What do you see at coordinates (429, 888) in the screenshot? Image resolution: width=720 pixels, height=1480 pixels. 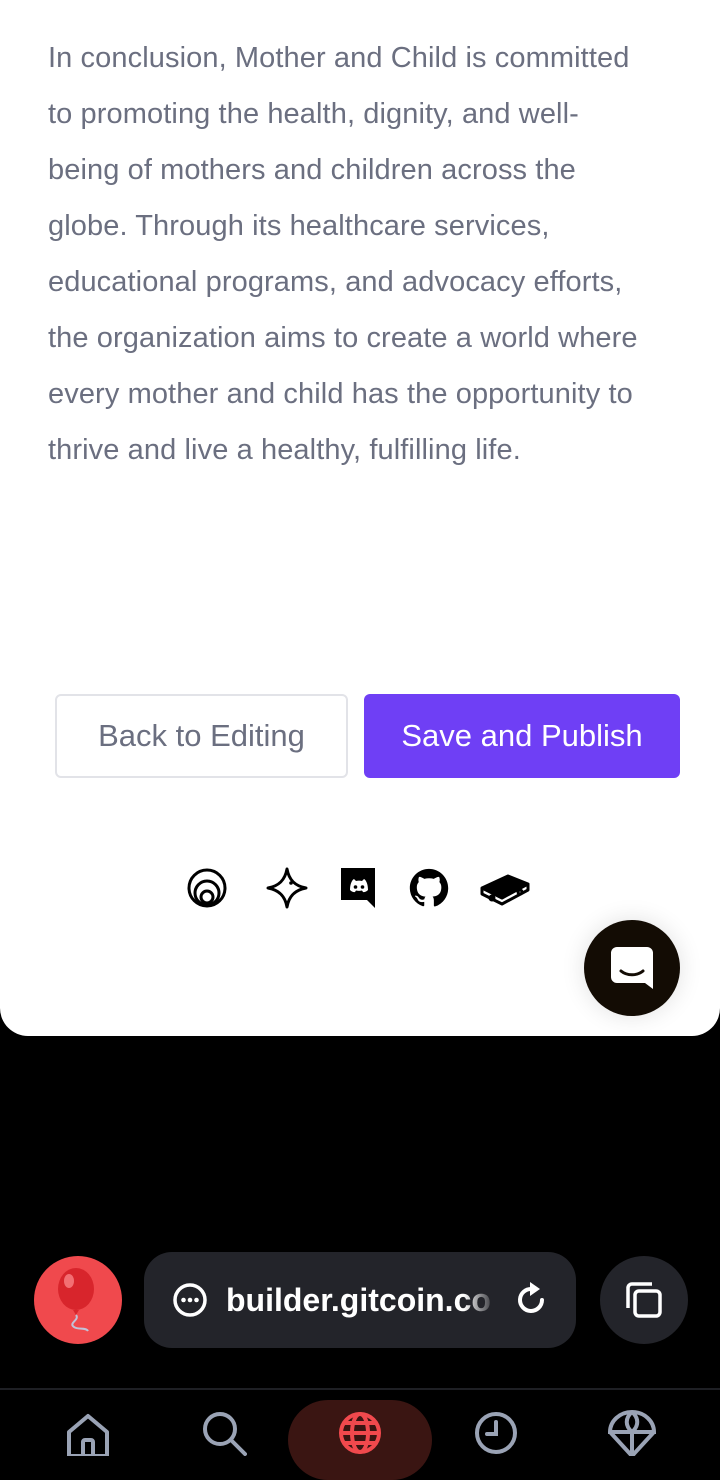 I see `github-icon` at bounding box center [429, 888].